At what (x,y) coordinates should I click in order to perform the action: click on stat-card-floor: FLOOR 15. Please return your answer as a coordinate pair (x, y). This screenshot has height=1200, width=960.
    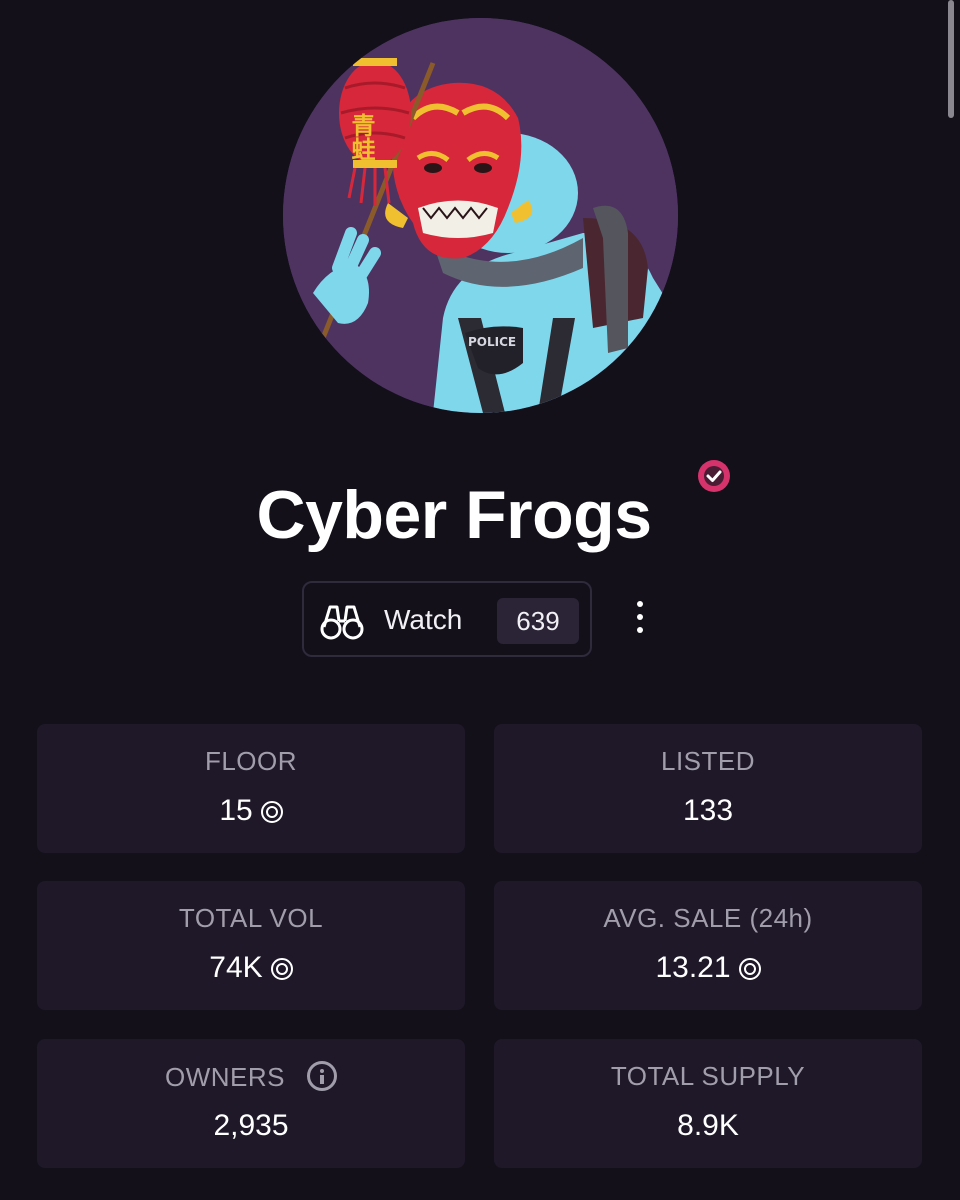
    Looking at the image, I should click on (251, 788).